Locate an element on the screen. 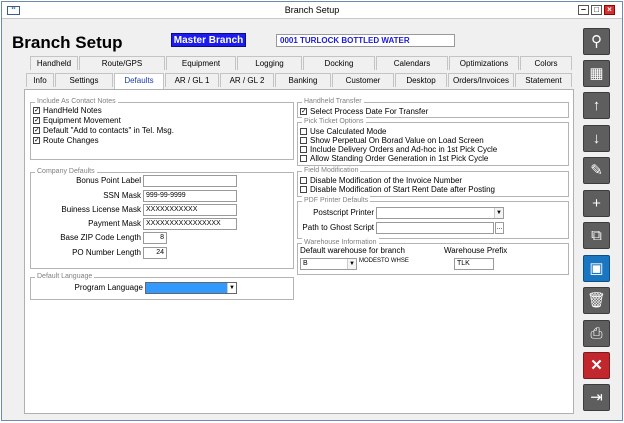 The width and height of the screenshot is (624, 423). tab-colors: Colors is located at coordinates (546, 63).